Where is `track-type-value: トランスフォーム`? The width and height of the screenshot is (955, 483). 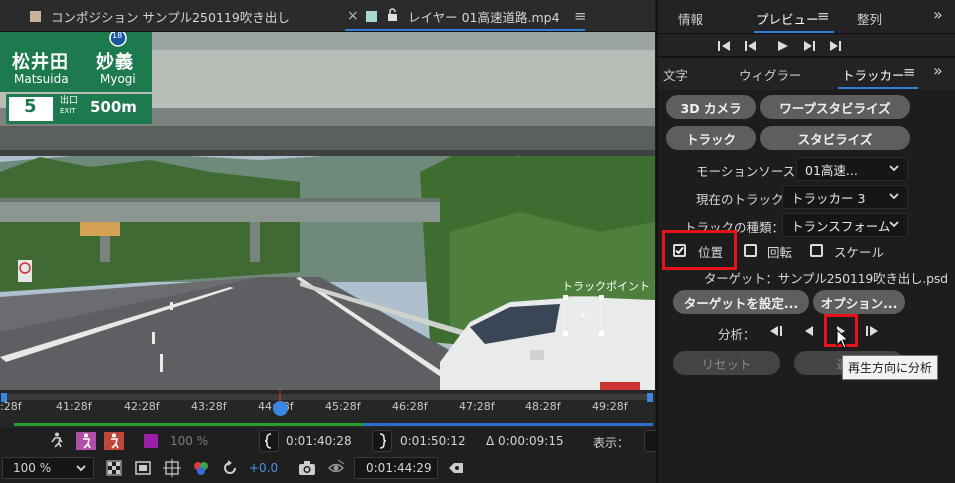 track-type-value: トランスフォーム is located at coordinates (841, 226).